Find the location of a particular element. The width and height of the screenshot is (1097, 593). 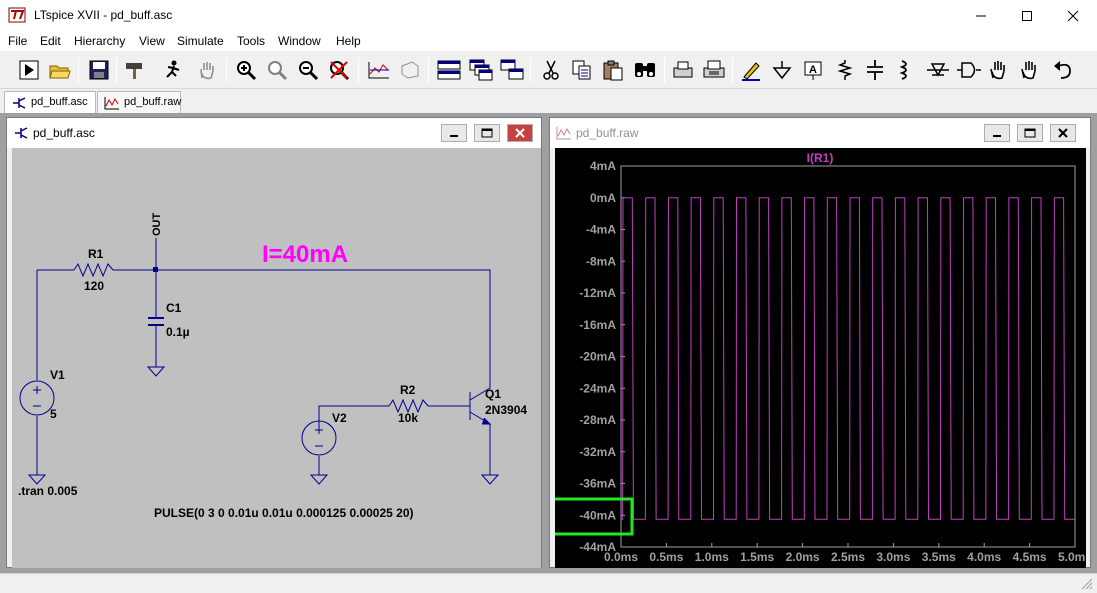

menu-edit: Edit is located at coordinates (50, 41).